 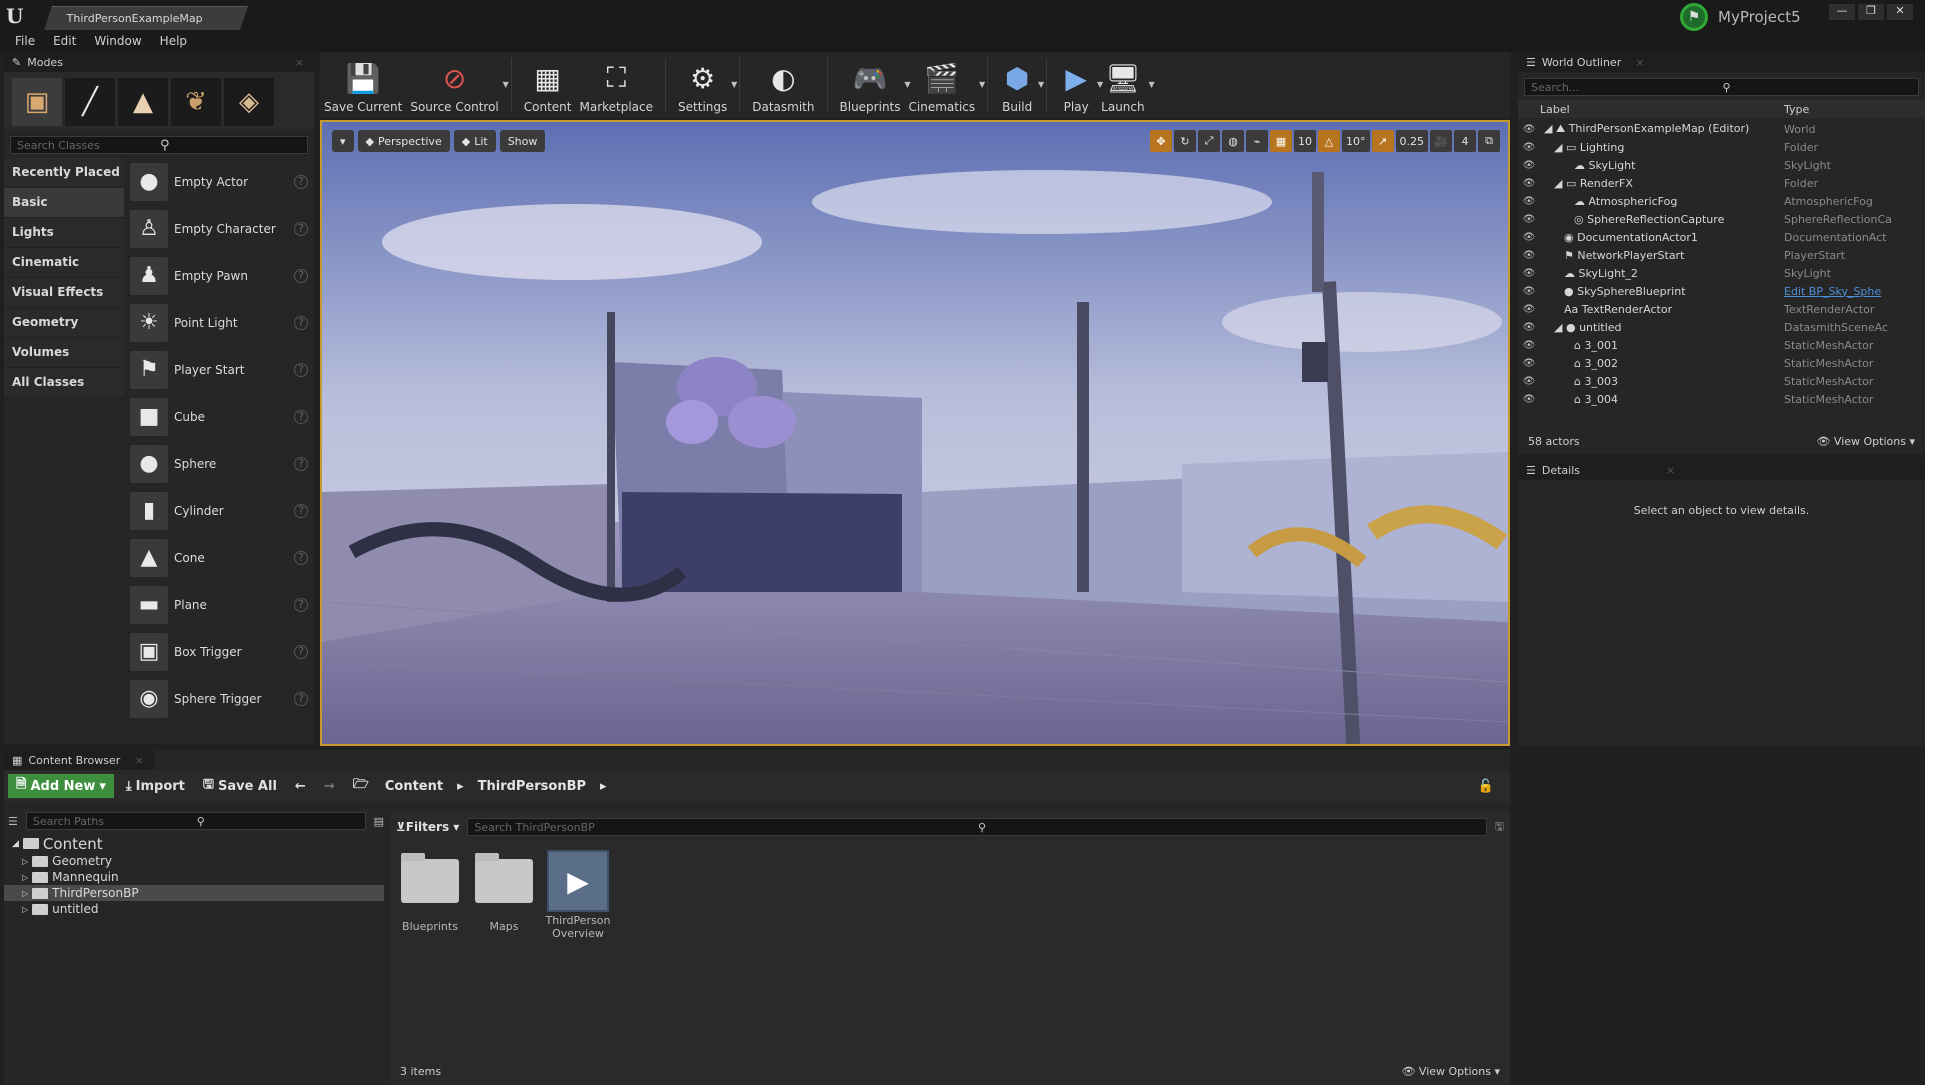 What do you see at coordinates (195, 821) in the screenshot?
I see `search-paths-field: Search Paths ⚲` at bounding box center [195, 821].